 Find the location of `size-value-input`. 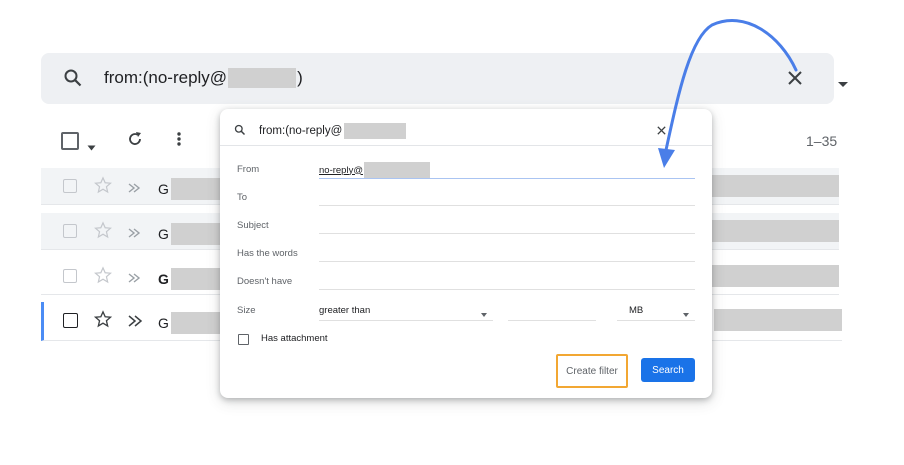

size-value-input is located at coordinates (552, 320).